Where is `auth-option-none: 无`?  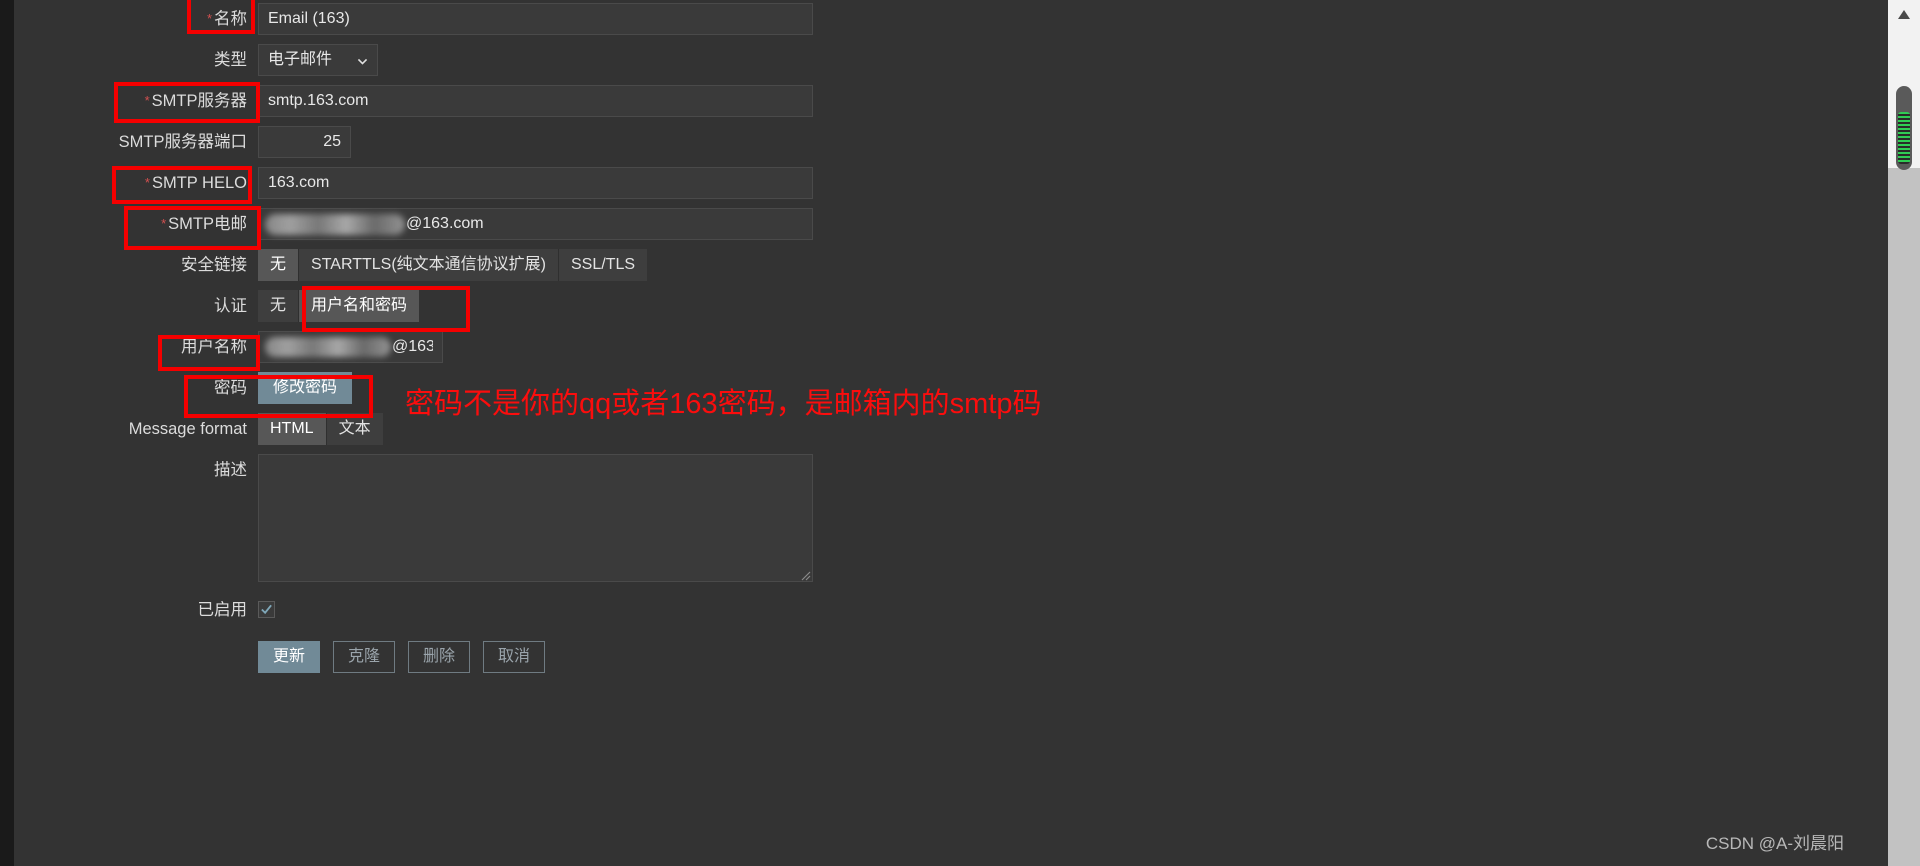 auth-option-none: 无 is located at coordinates (279, 306).